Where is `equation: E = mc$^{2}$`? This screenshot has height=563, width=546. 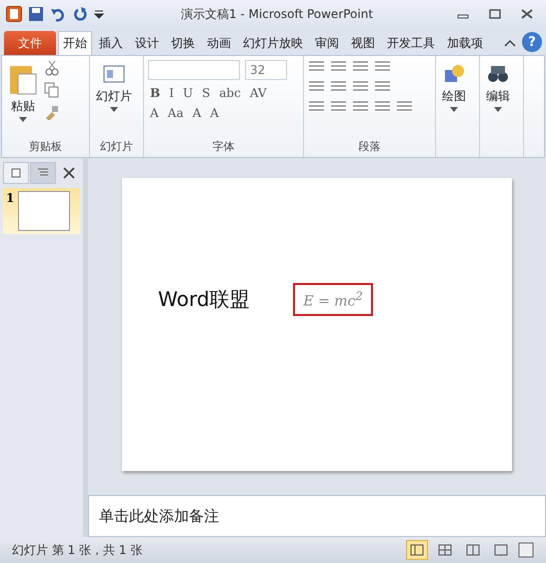 equation: E = mc$^{2}$ is located at coordinates (333, 299).